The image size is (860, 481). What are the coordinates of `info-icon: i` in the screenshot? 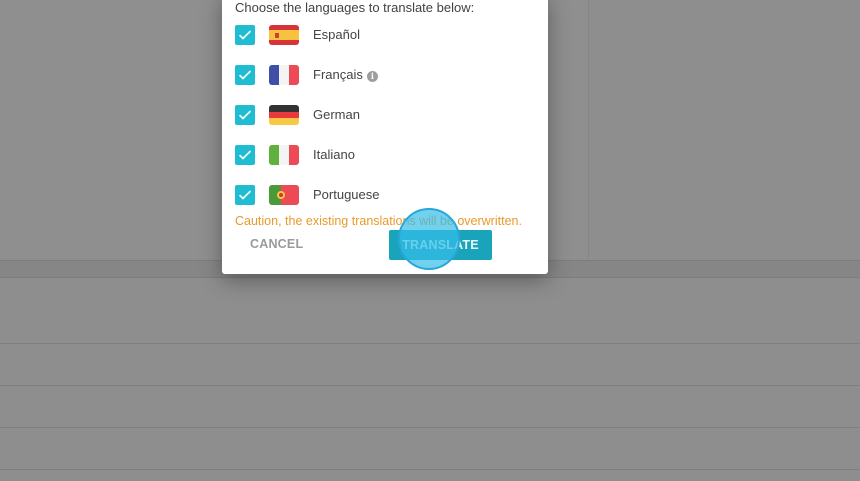 It's located at (372, 76).